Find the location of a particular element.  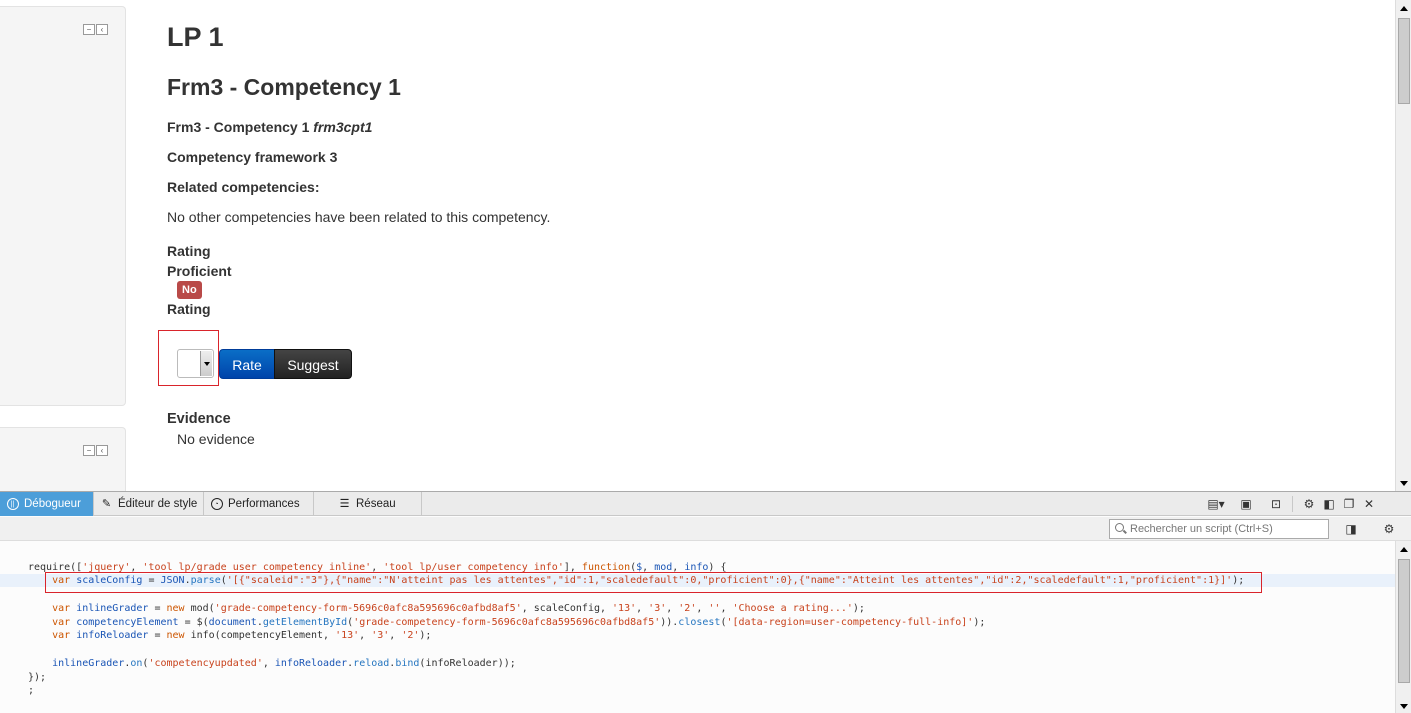

tab-network: ☰ Réseau is located at coordinates (368, 504).